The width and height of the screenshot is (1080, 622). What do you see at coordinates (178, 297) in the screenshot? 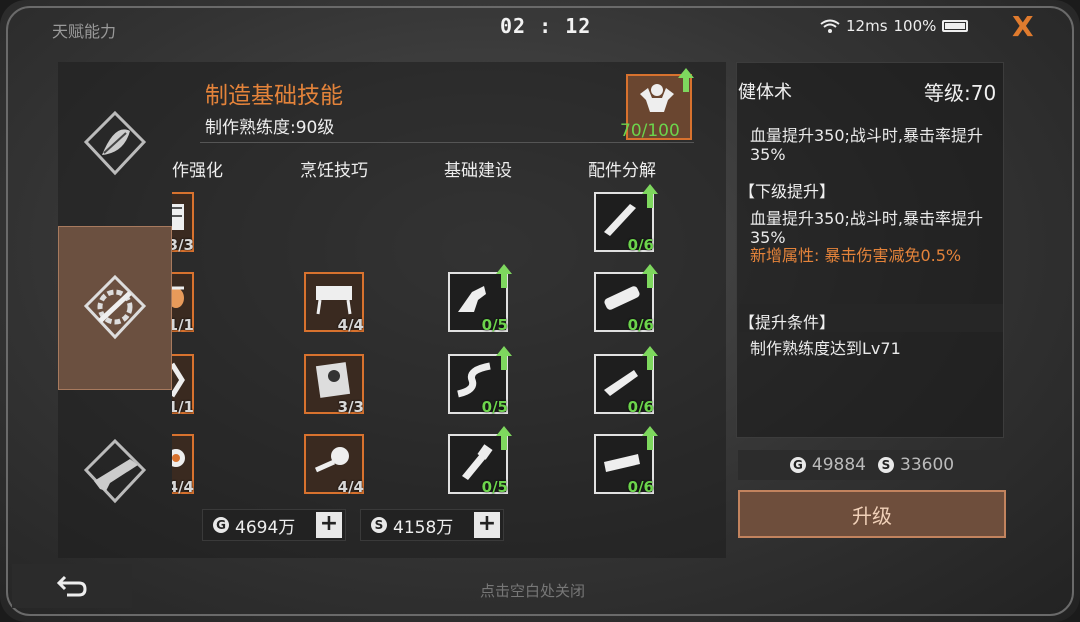
I see `pot-icon` at bounding box center [178, 297].